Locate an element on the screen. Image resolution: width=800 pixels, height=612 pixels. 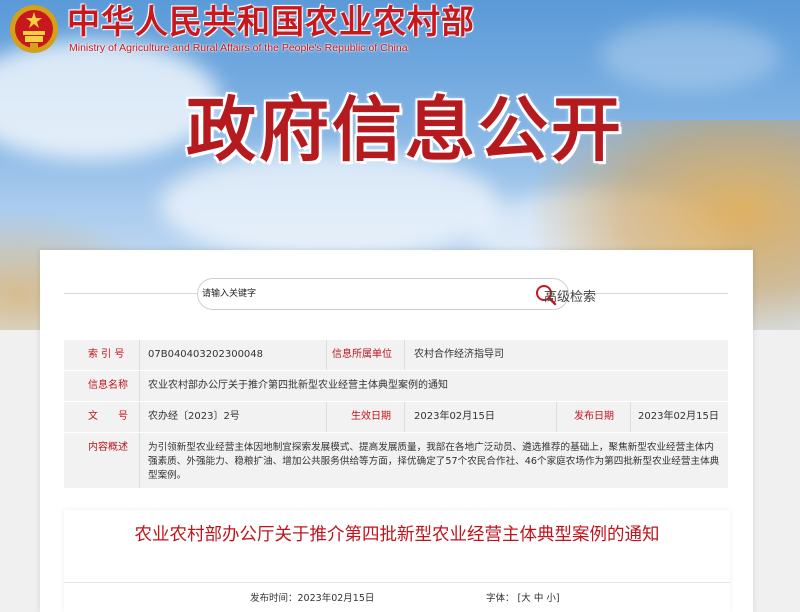
advanced-search-link: 高级检索 is located at coordinates (570, 295).